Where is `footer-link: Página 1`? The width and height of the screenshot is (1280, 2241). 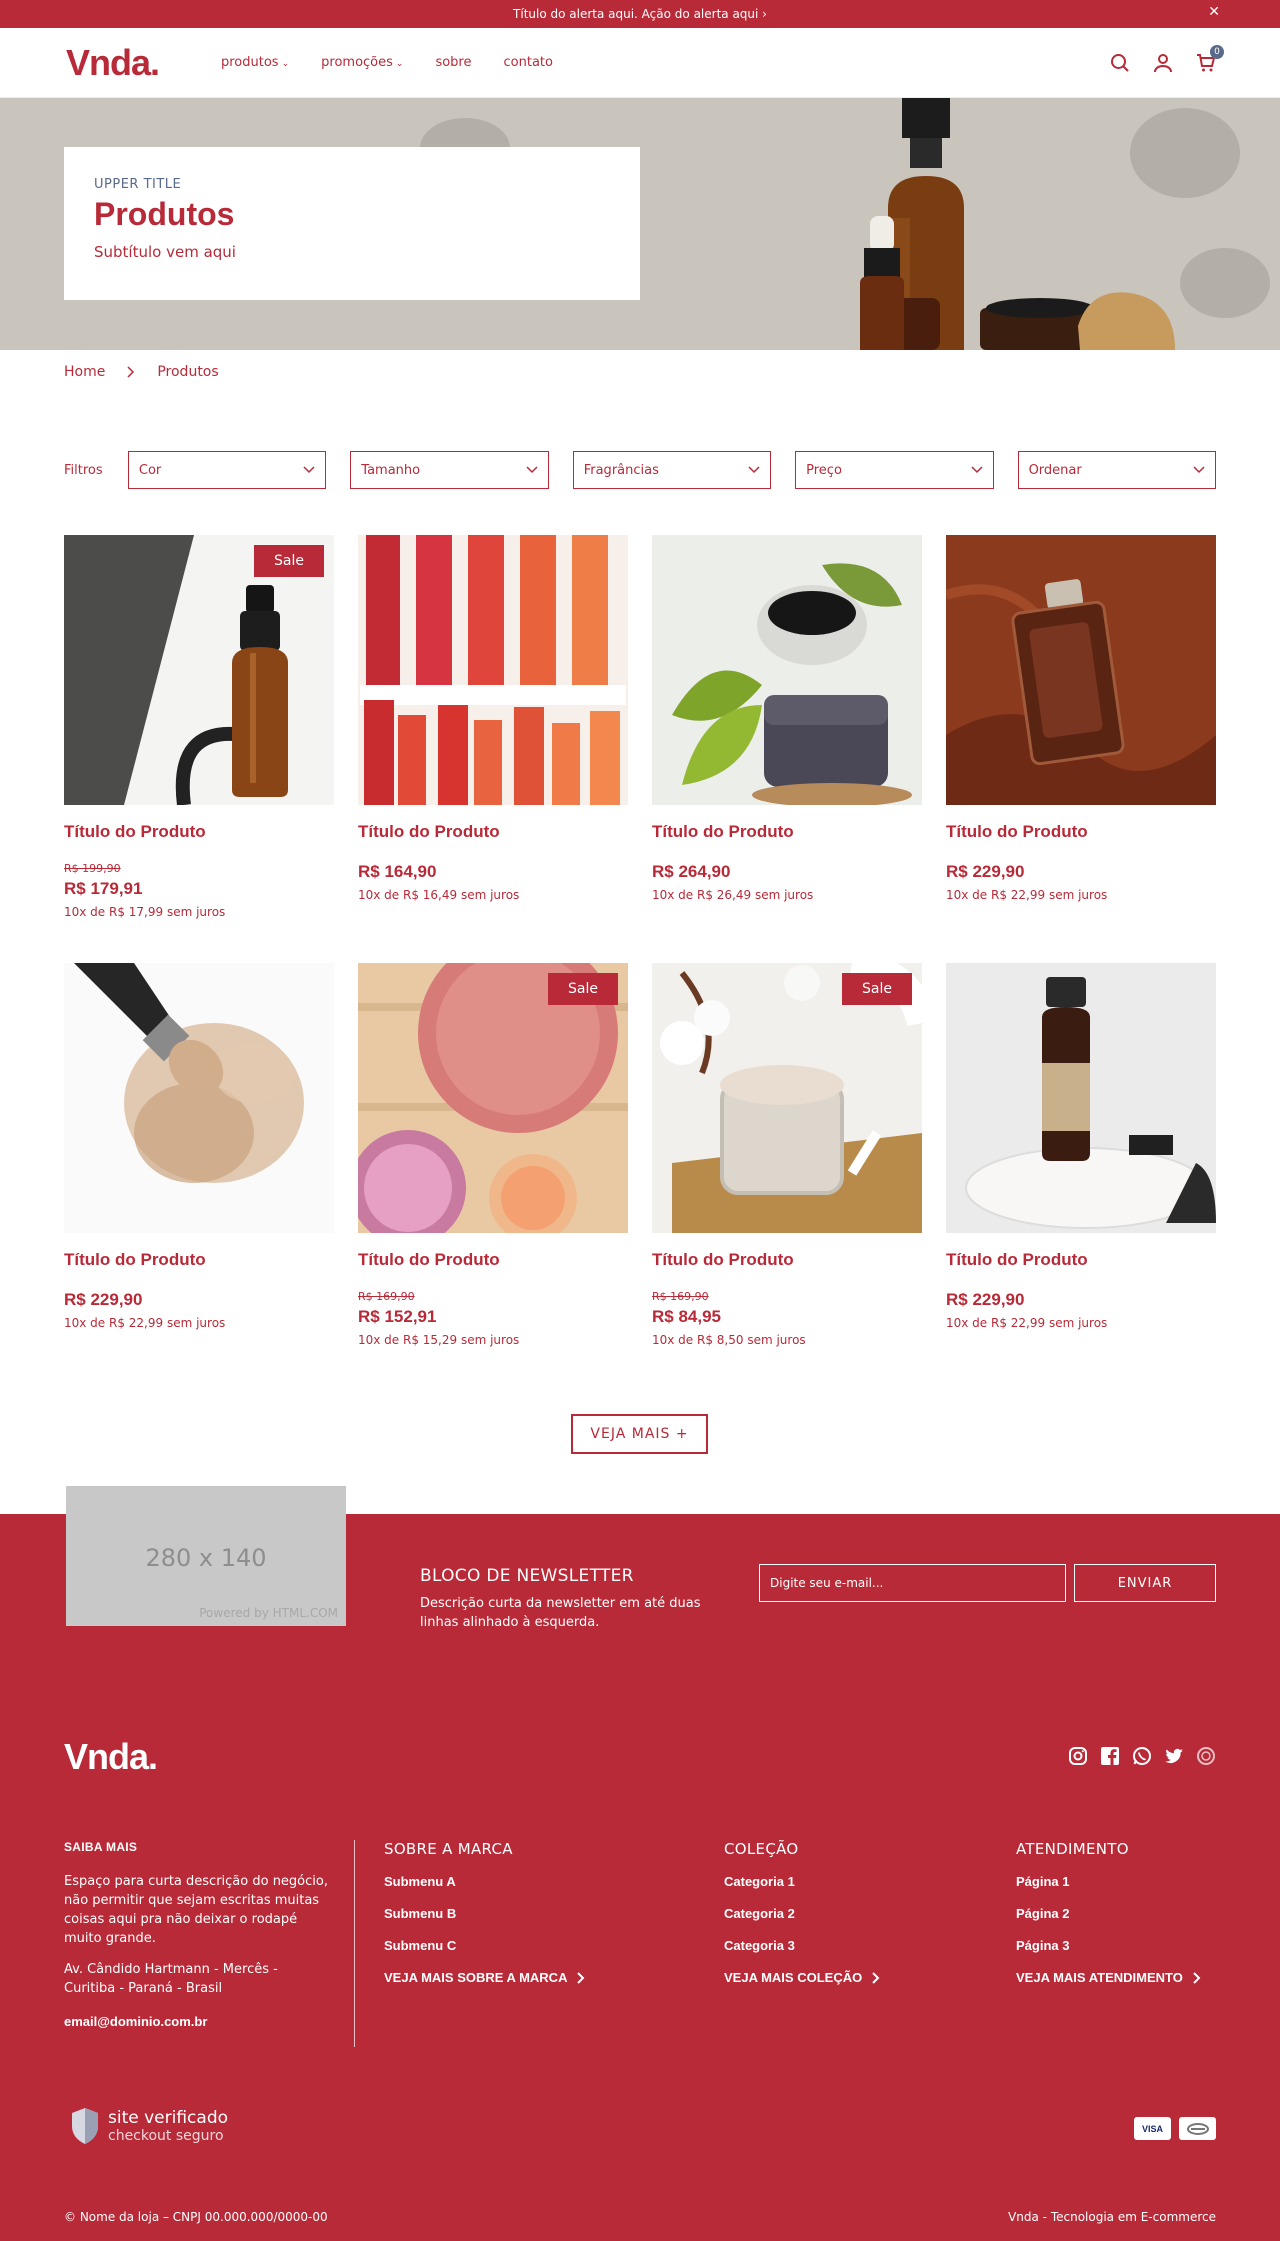 footer-link: Página 1 is located at coordinates (1108, 1881).